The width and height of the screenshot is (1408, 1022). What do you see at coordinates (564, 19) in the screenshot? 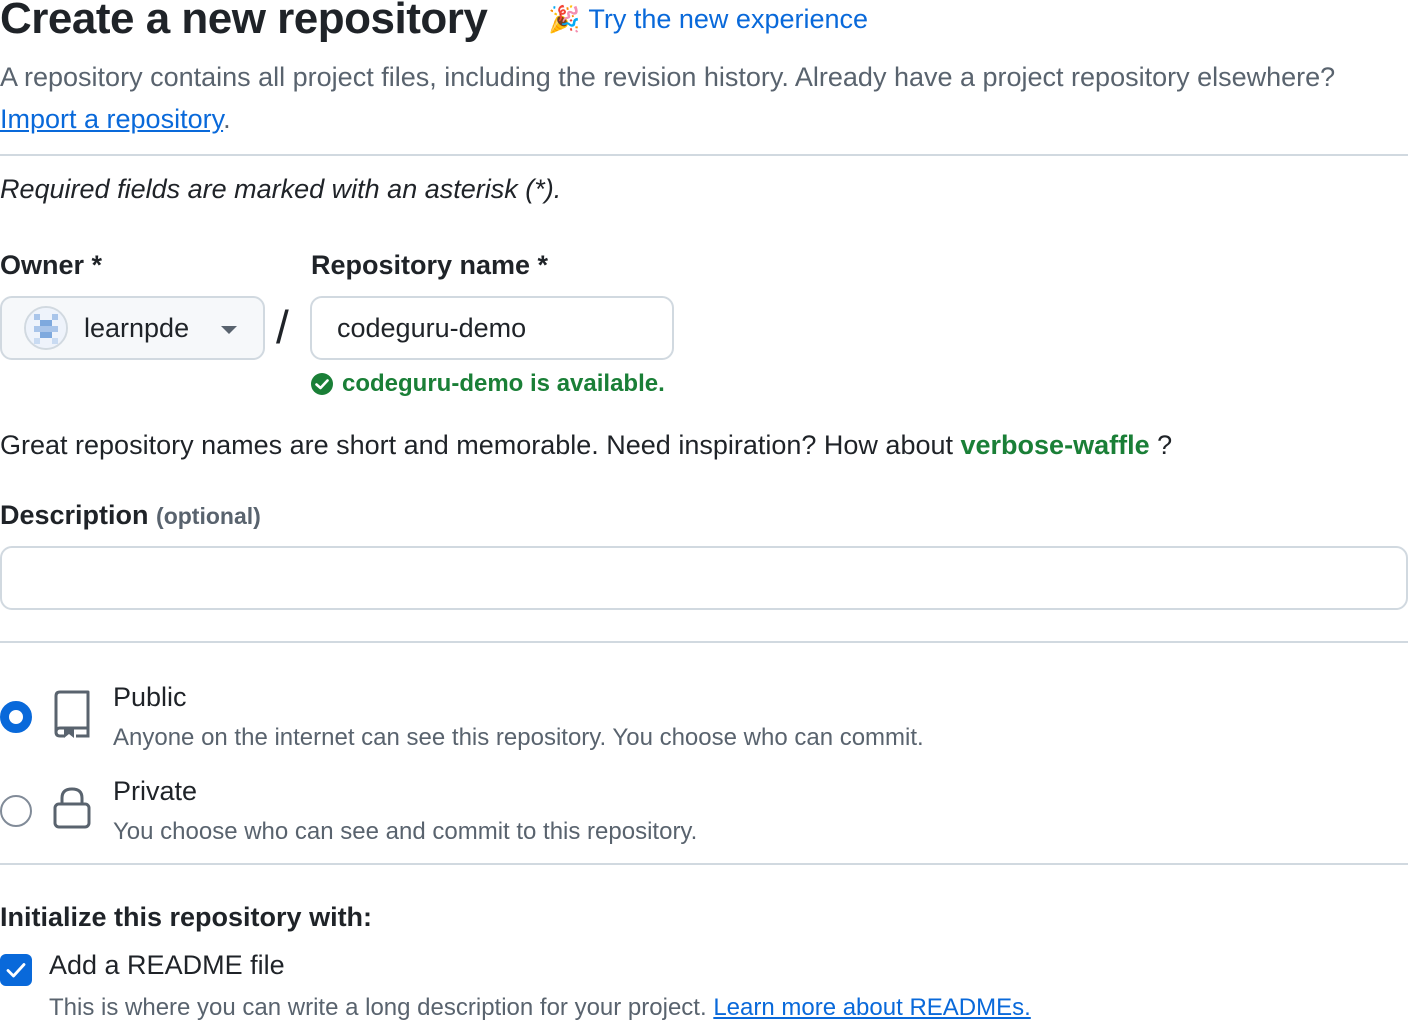
I see `party-popper-icon: 🎉` at bounding box center [564, 19].